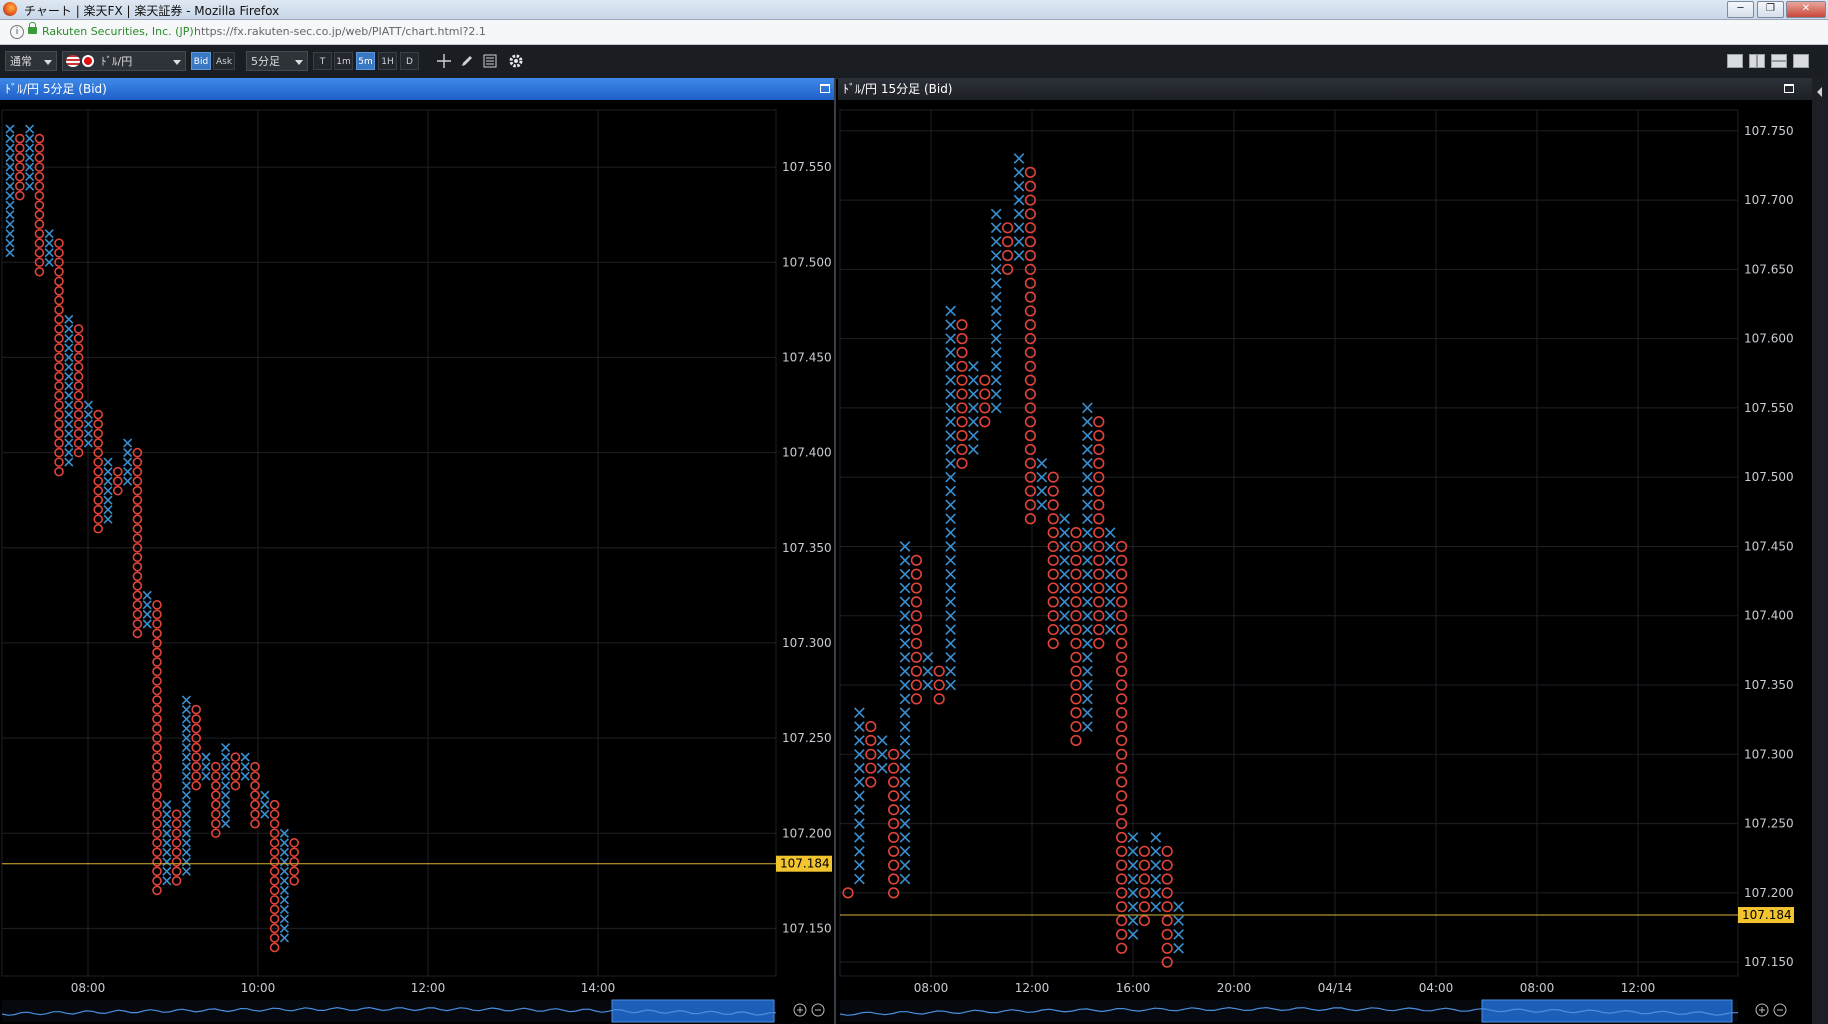  What do you see at coordinates (1325, 89) in the screenshot?
I see `right-panel-header: ﾄﾞﾙ/円 15分足 (Bid)` at bounding box center [1325, 89].